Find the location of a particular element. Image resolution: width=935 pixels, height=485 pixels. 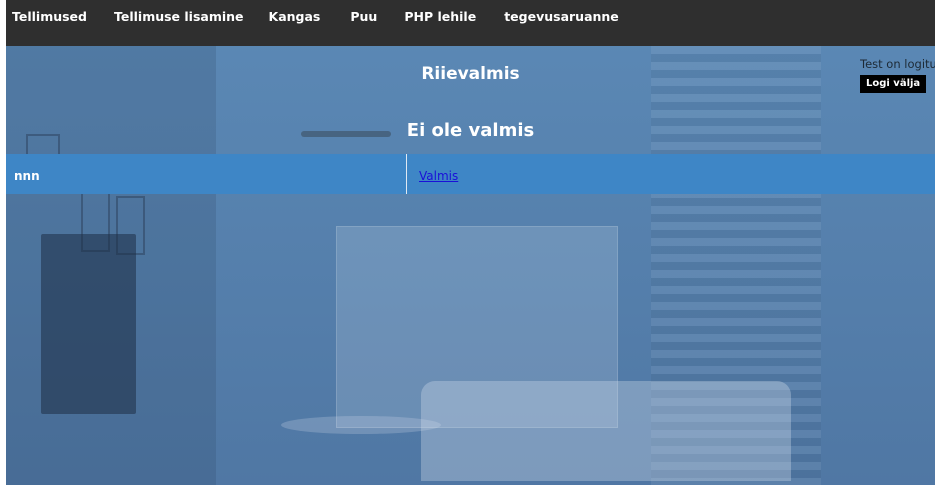

nav-item-tellimused: Tellimused is located at coordinates (49, 12).